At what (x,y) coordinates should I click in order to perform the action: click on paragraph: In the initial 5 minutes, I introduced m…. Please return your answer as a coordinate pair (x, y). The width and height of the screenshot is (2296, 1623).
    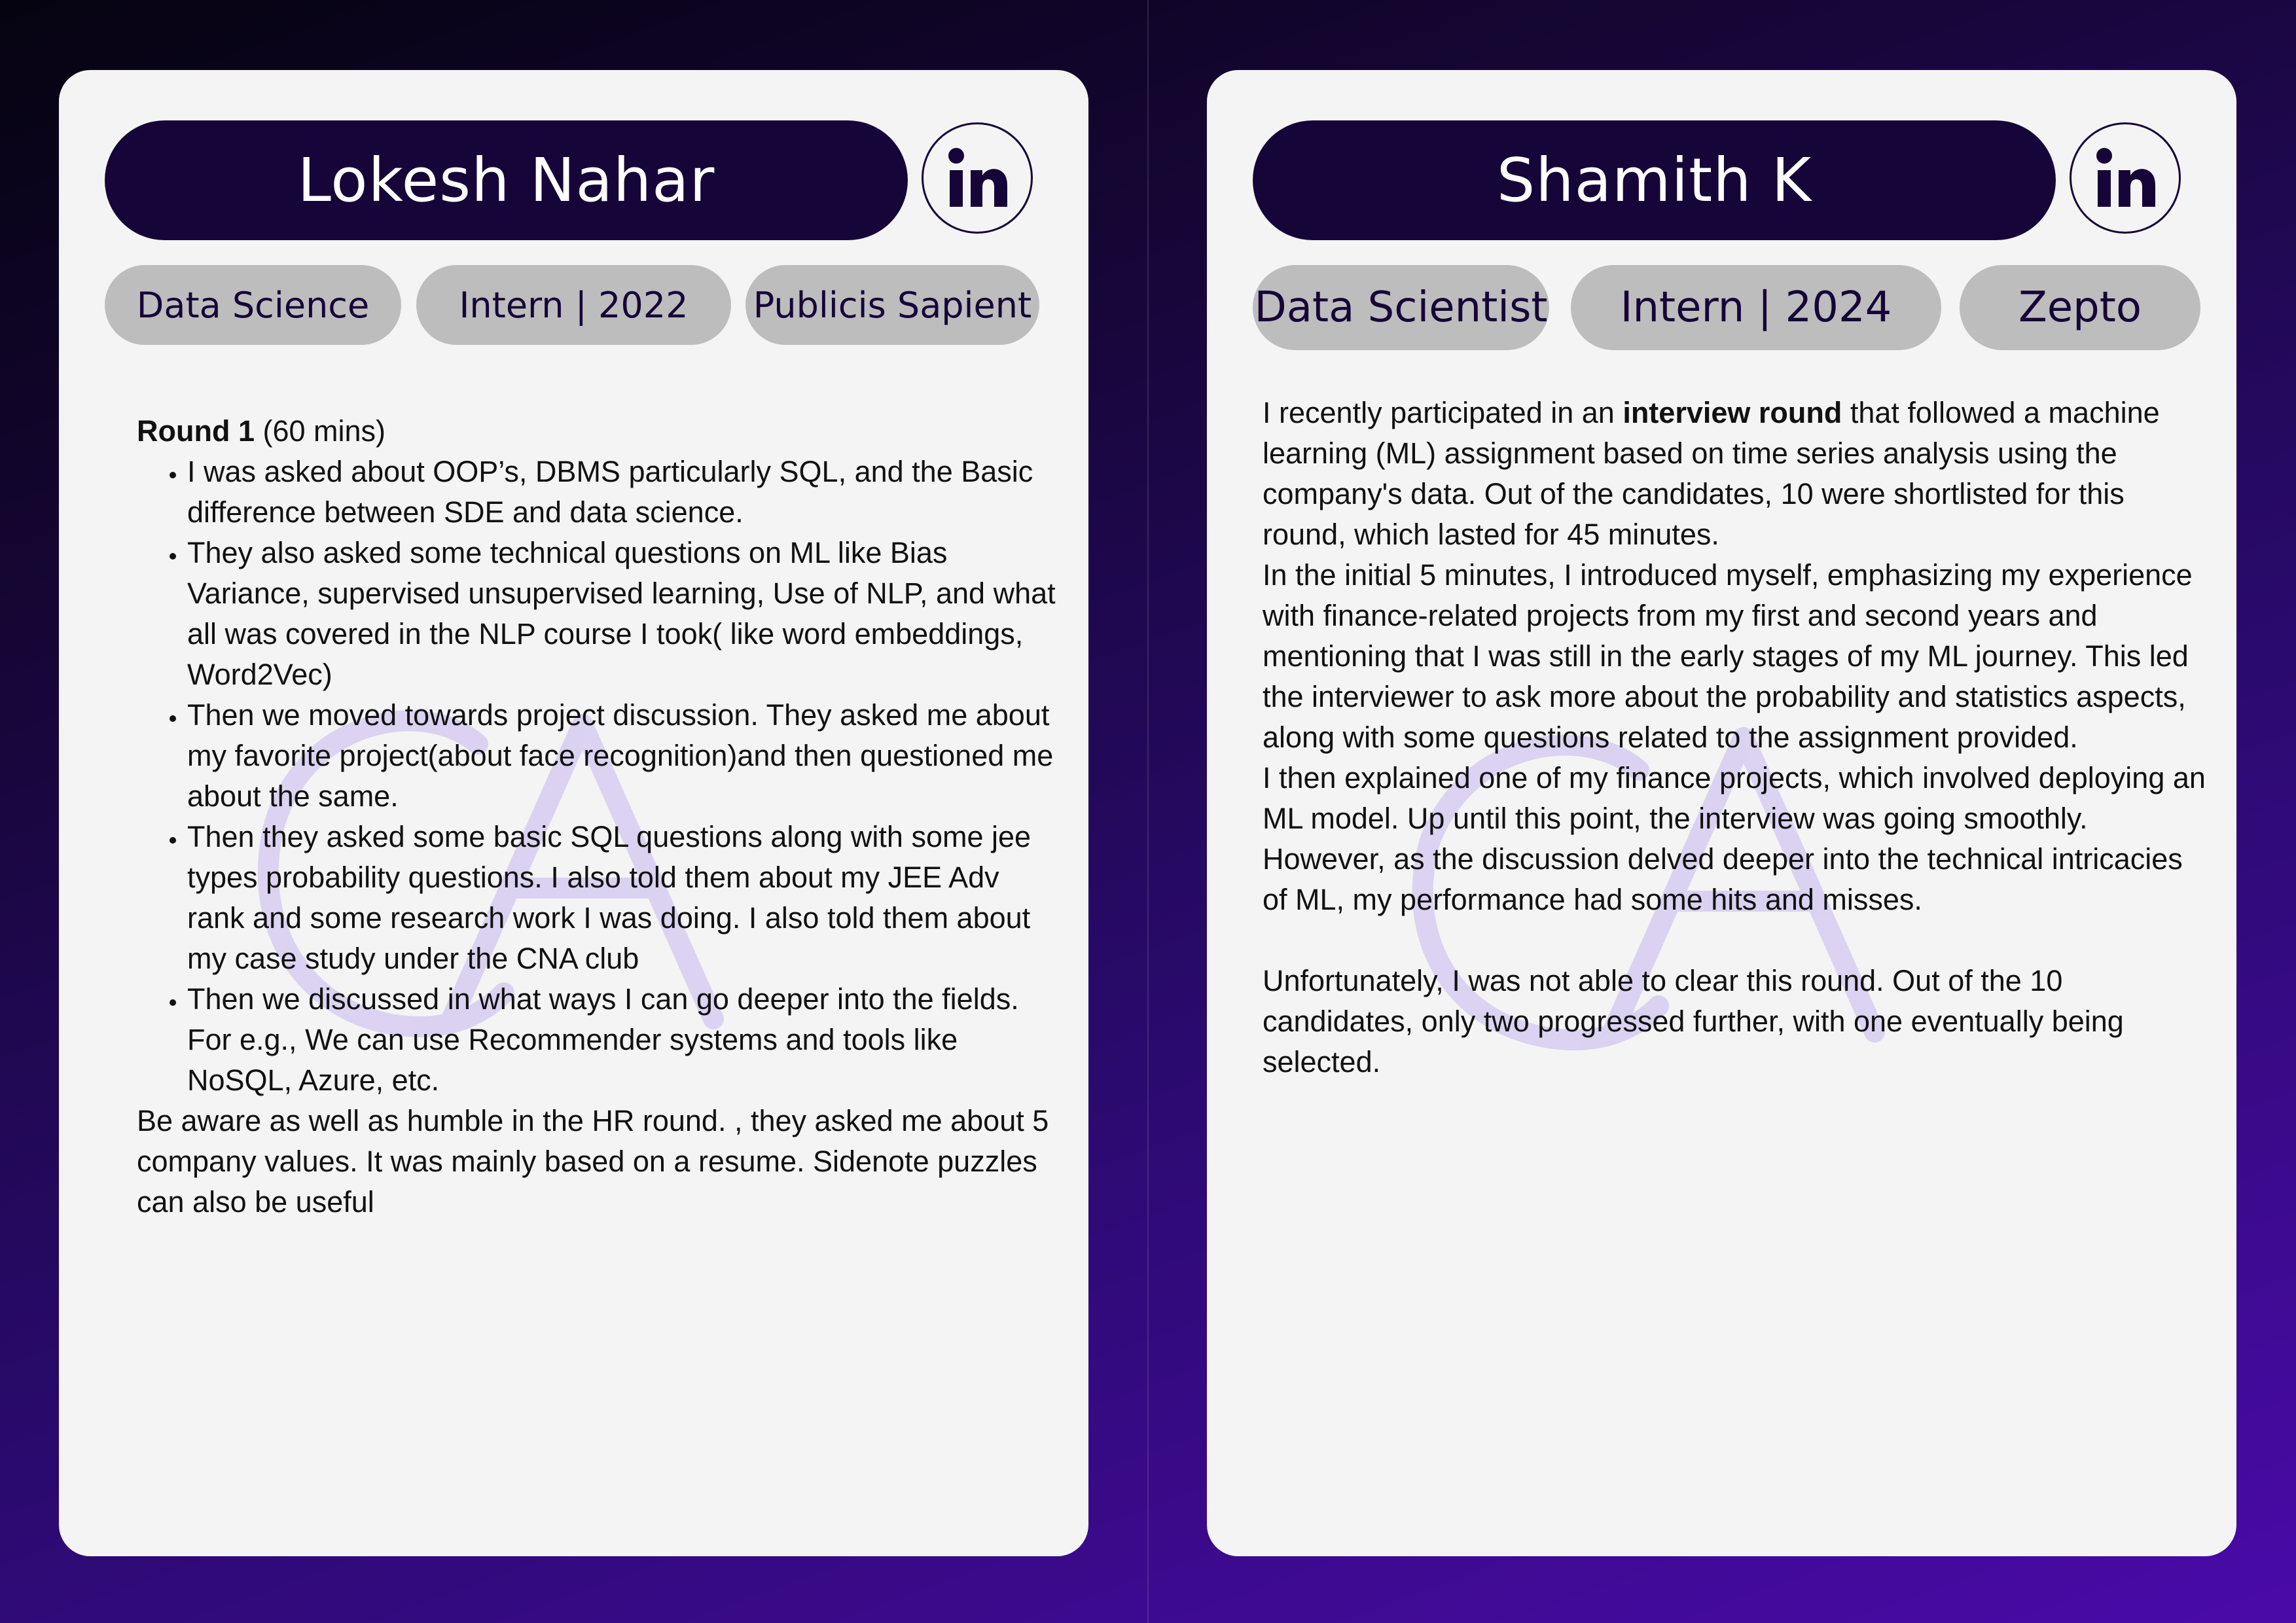
    Looking at the image, I should click on (1728, 656).